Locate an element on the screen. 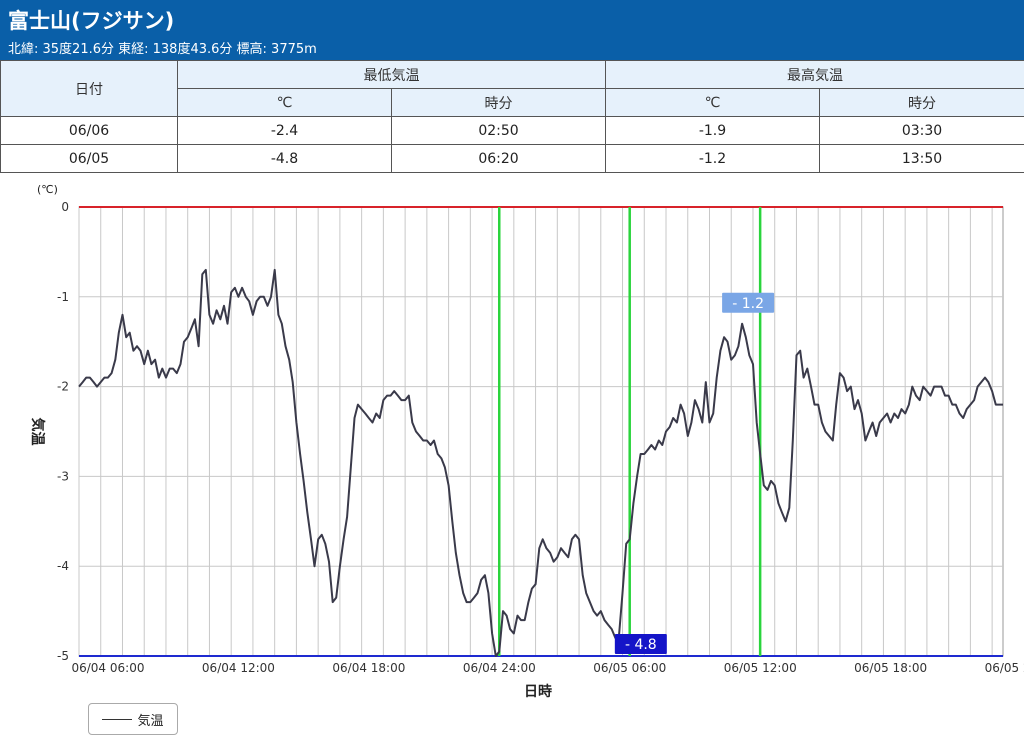 The width and height of the screenshot is (1024, 750). row-max-time: 03:30 is located at coordinates (922, 131).